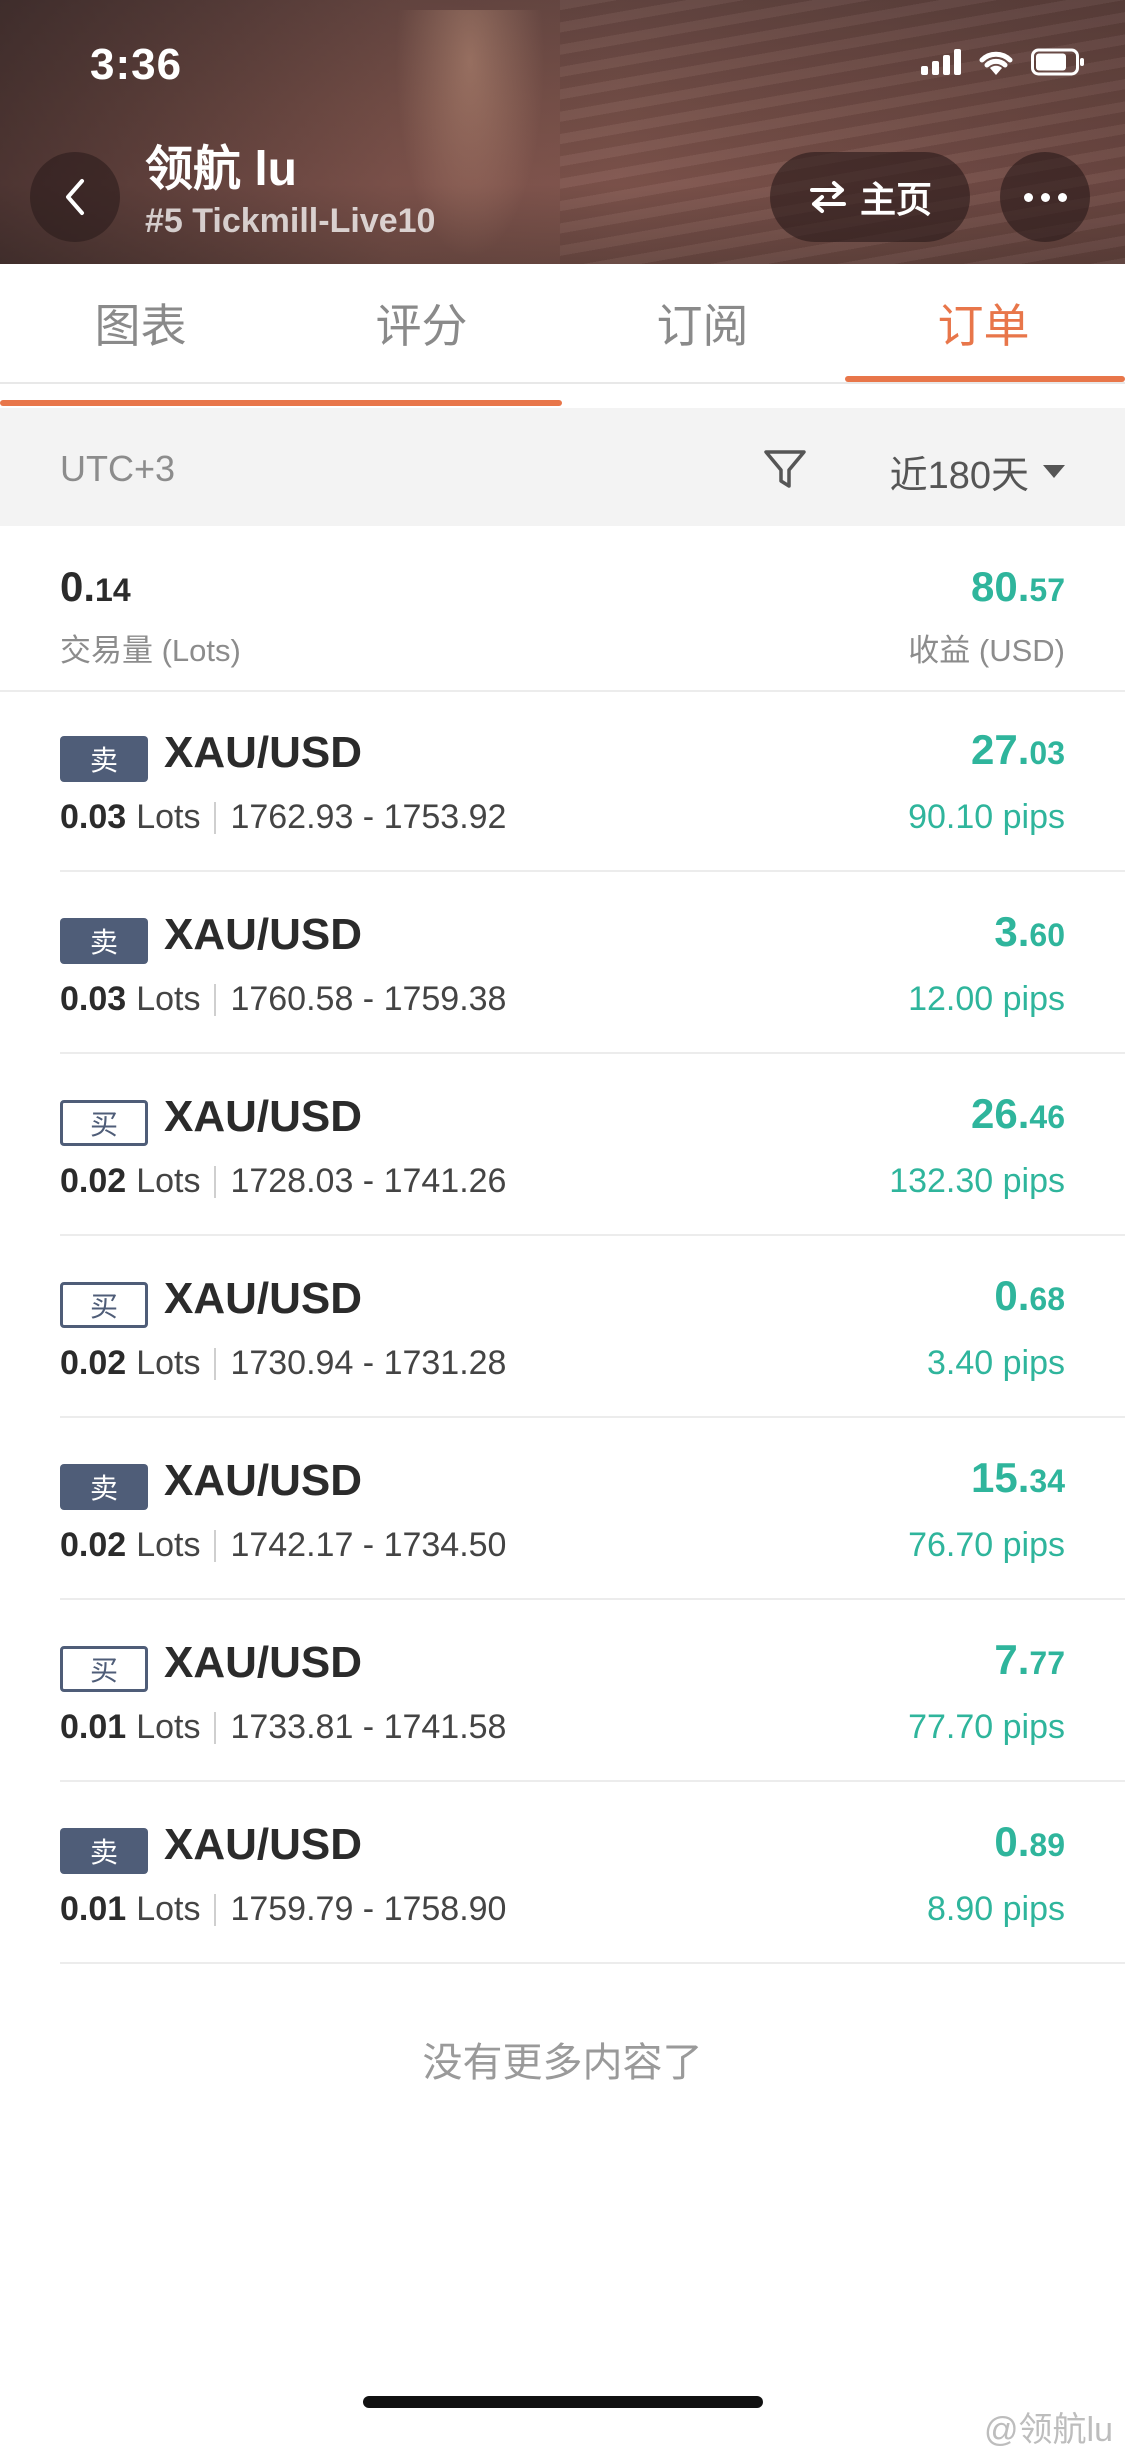 Image resolution: width=1125 pixels, height=2451 pixels. I want to click on filter-bar: UTC+3 近180天, so click(562, 467).